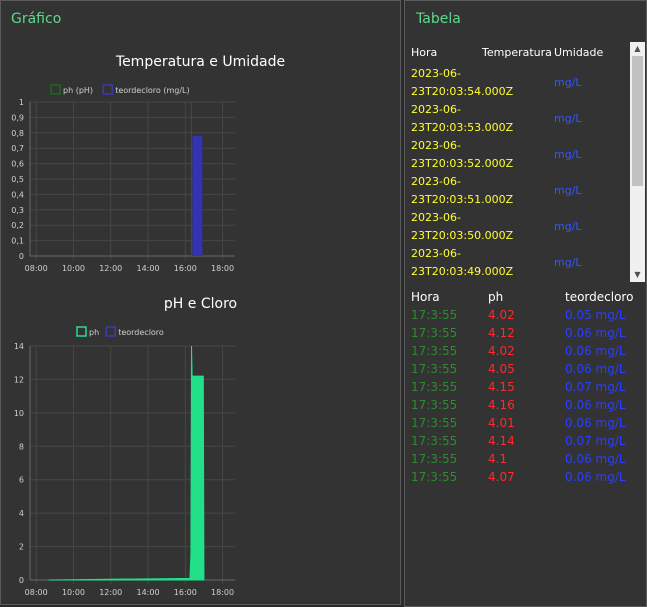 The height and width of the screenshot is (607, 647). I want to click on table2-row: 17:3:55 4.15 0.07 mg/L, so click(527, 387).